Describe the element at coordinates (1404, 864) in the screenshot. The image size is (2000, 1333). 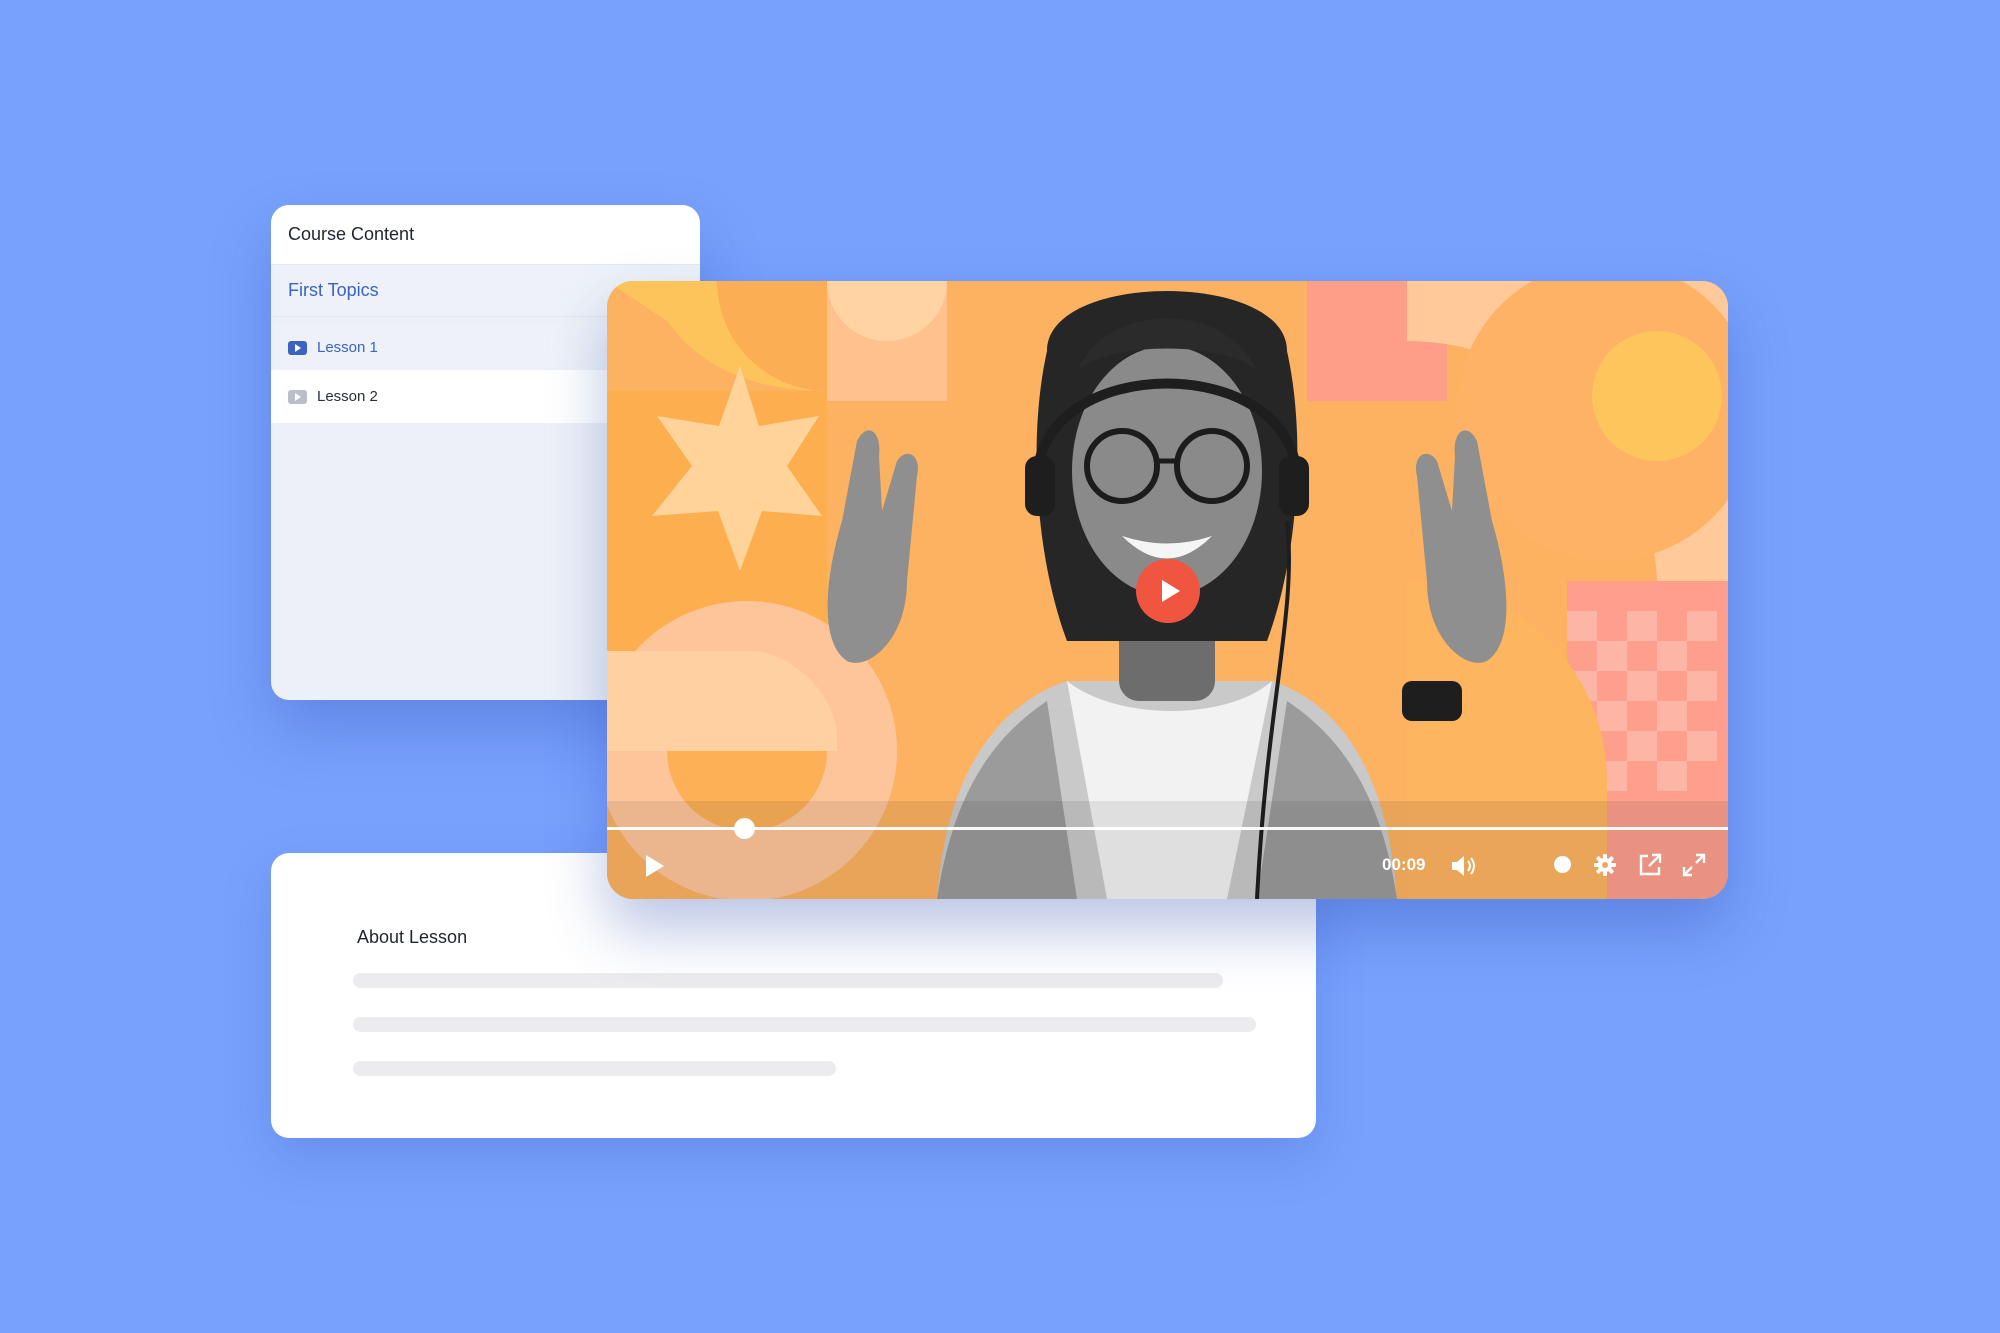
I see `current-time: 00:09` at that location.